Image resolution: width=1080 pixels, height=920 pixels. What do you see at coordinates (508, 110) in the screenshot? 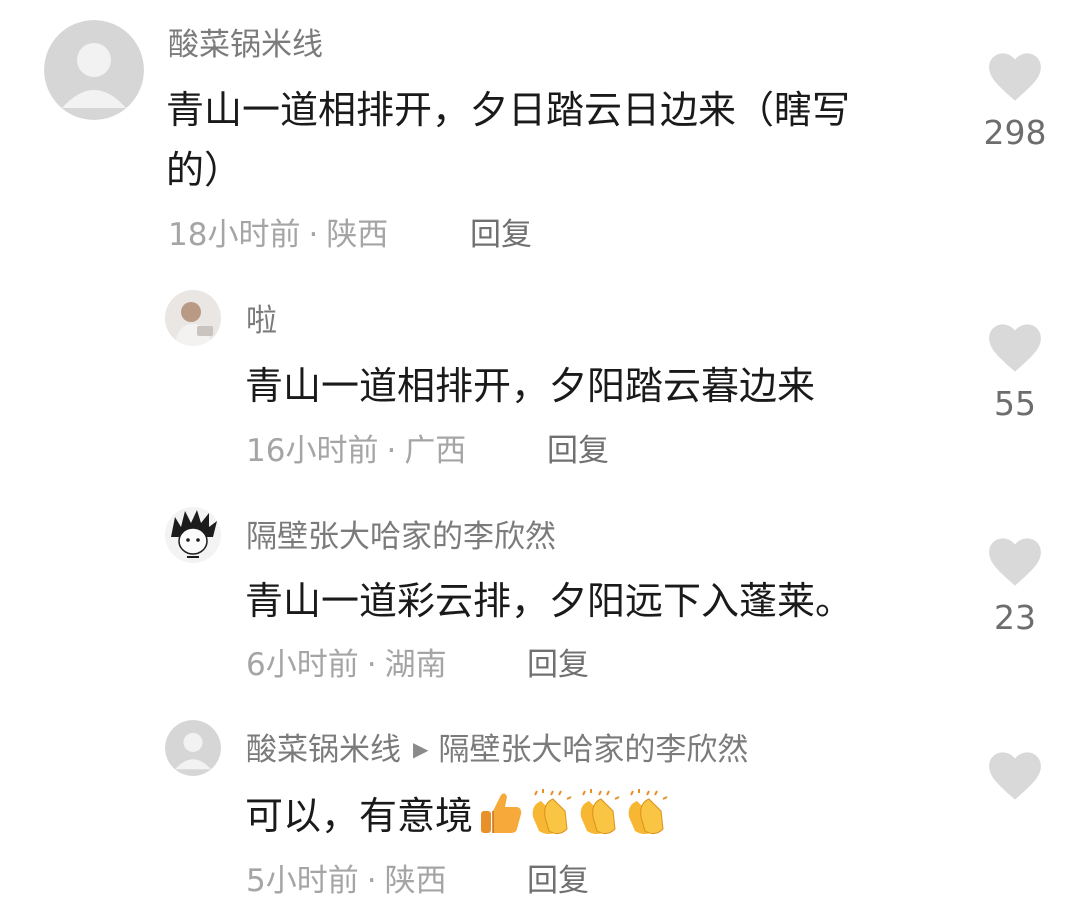
I see `comment-text-line-1: 青山一道相排开，夕日踏云日边来（瞎写` at bounding box center [508, 110].